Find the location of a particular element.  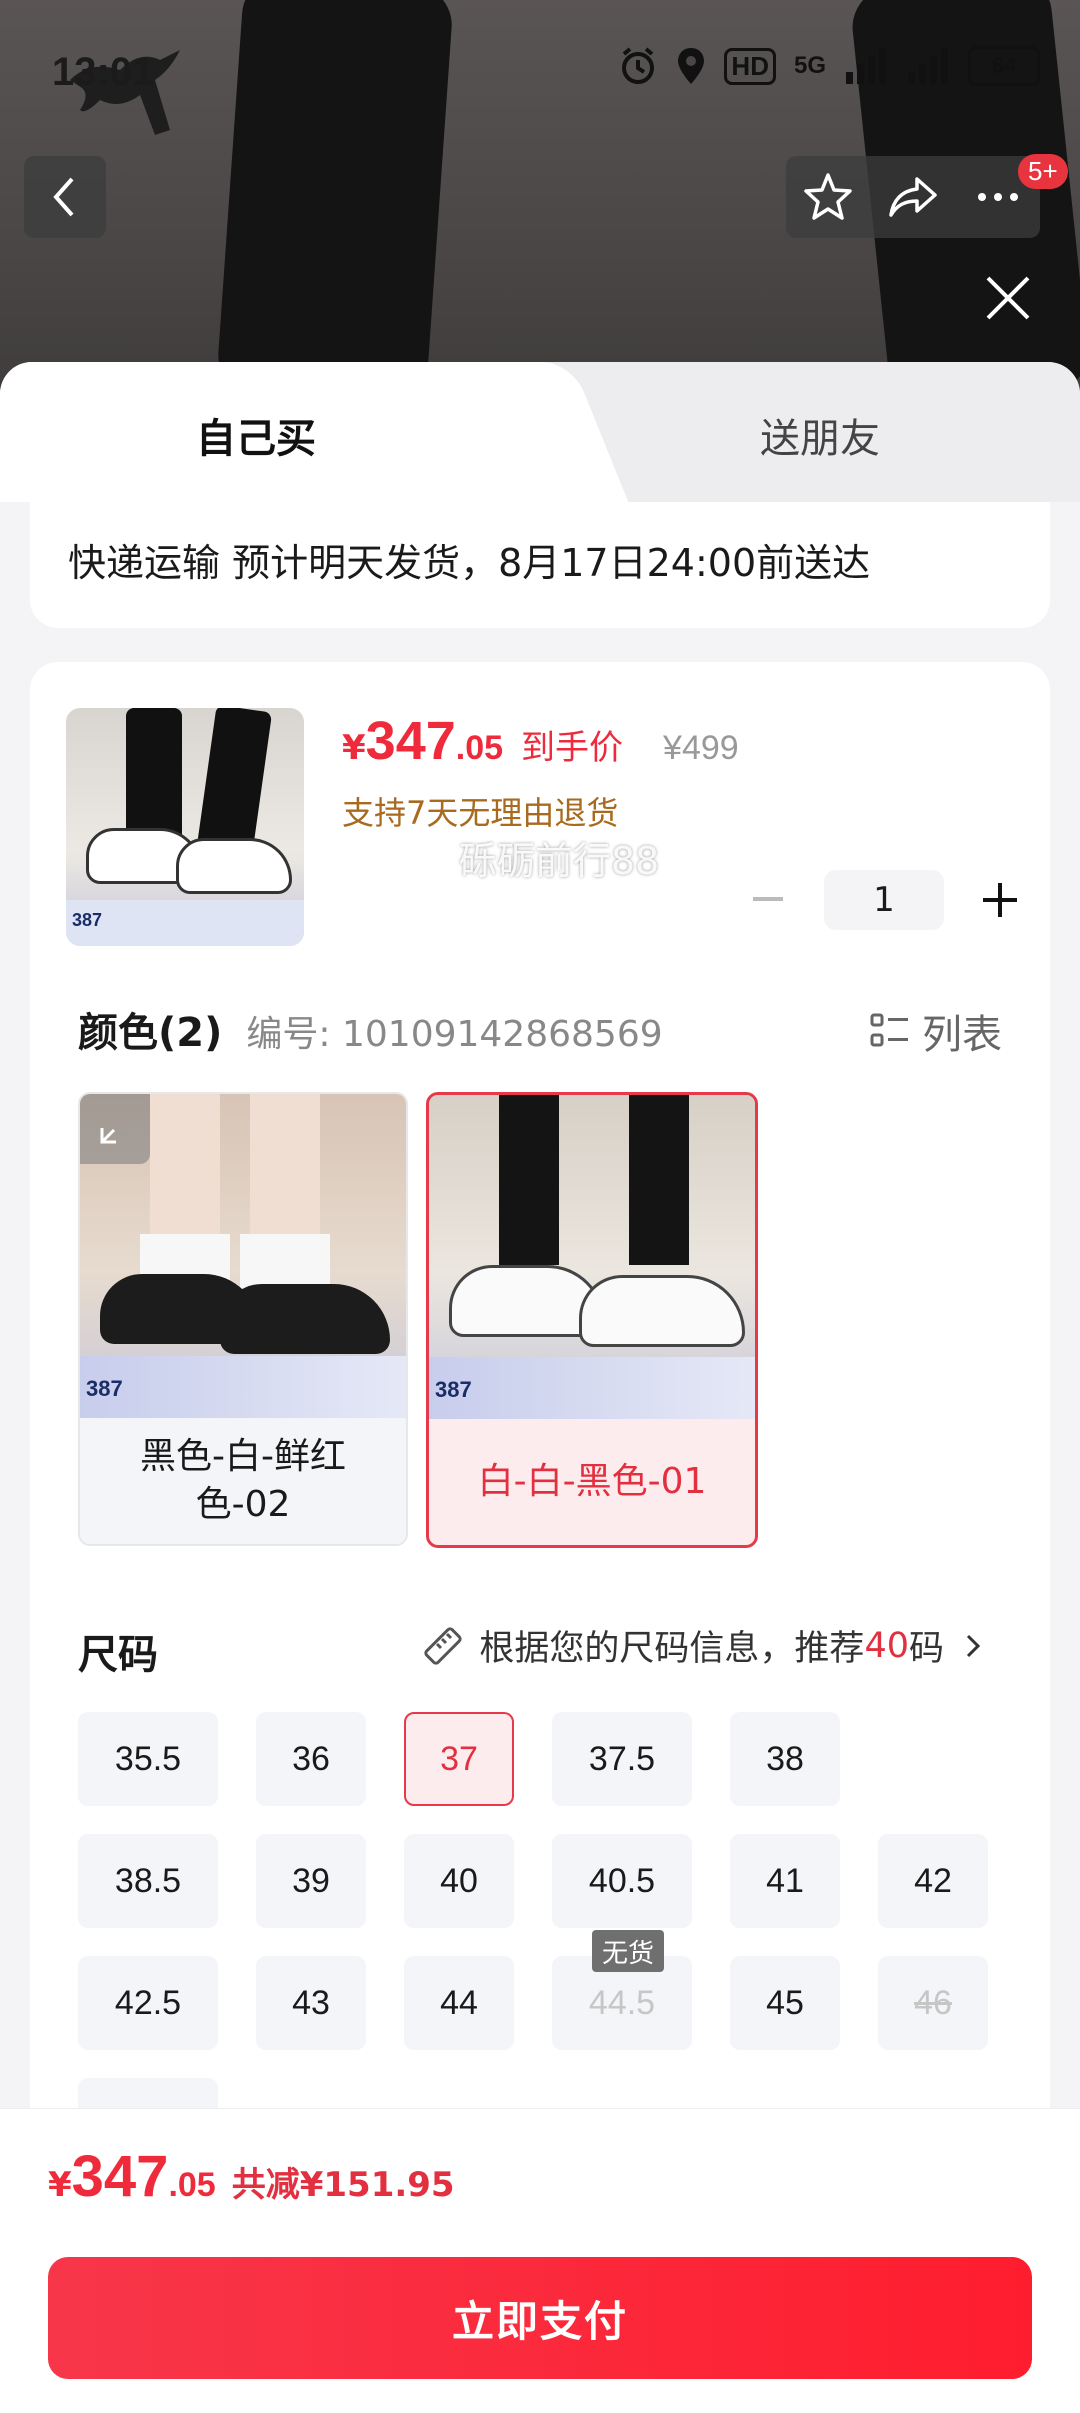

product-code: 编号: 10109142868569 is located at coordinates (454, 1034).